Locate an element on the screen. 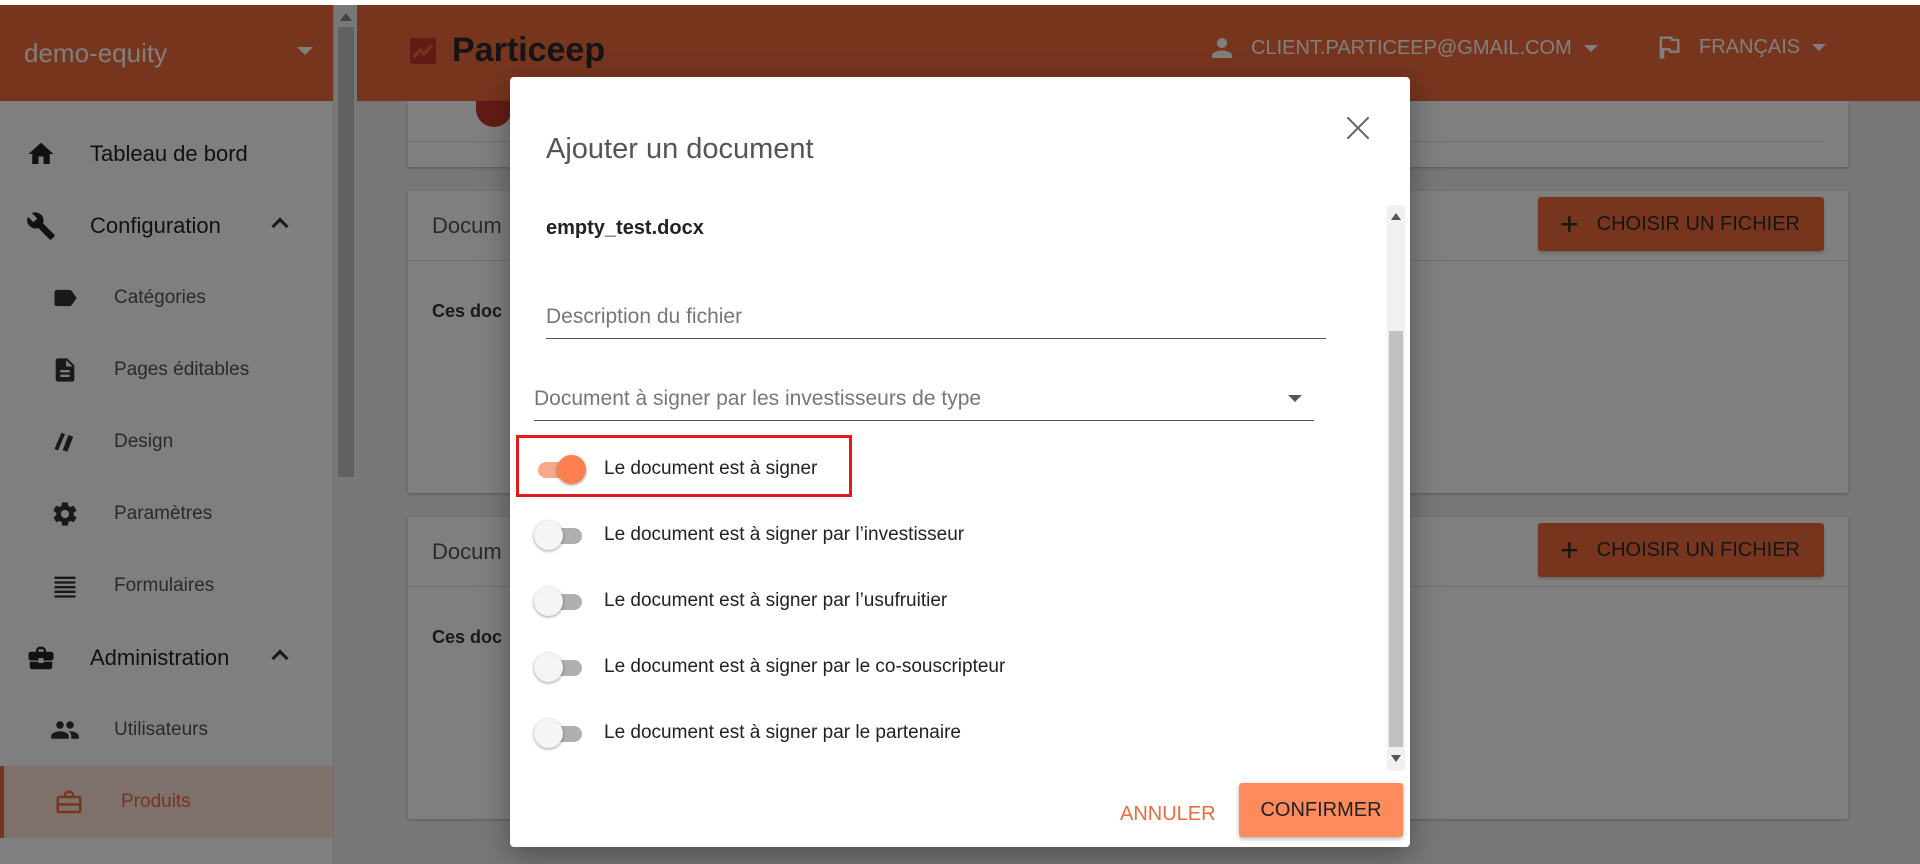 The image size is (1920, 864). file-name: empty_test.docx is located at coordinates (625, 228).